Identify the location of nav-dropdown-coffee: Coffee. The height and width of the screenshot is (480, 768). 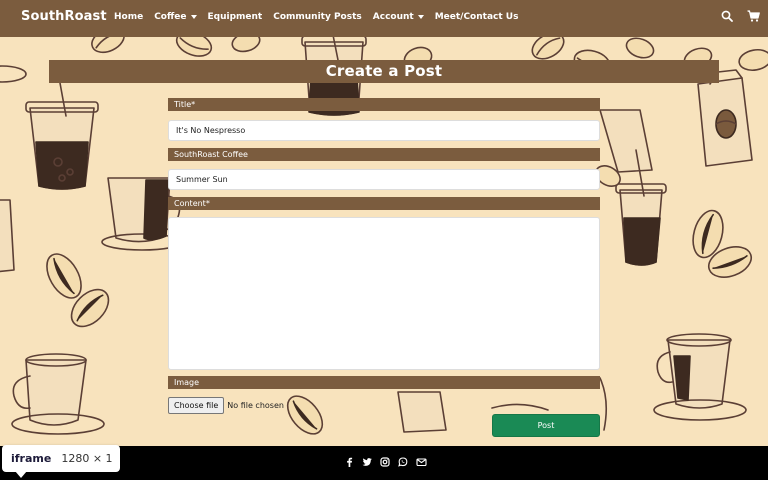
(175, 17).